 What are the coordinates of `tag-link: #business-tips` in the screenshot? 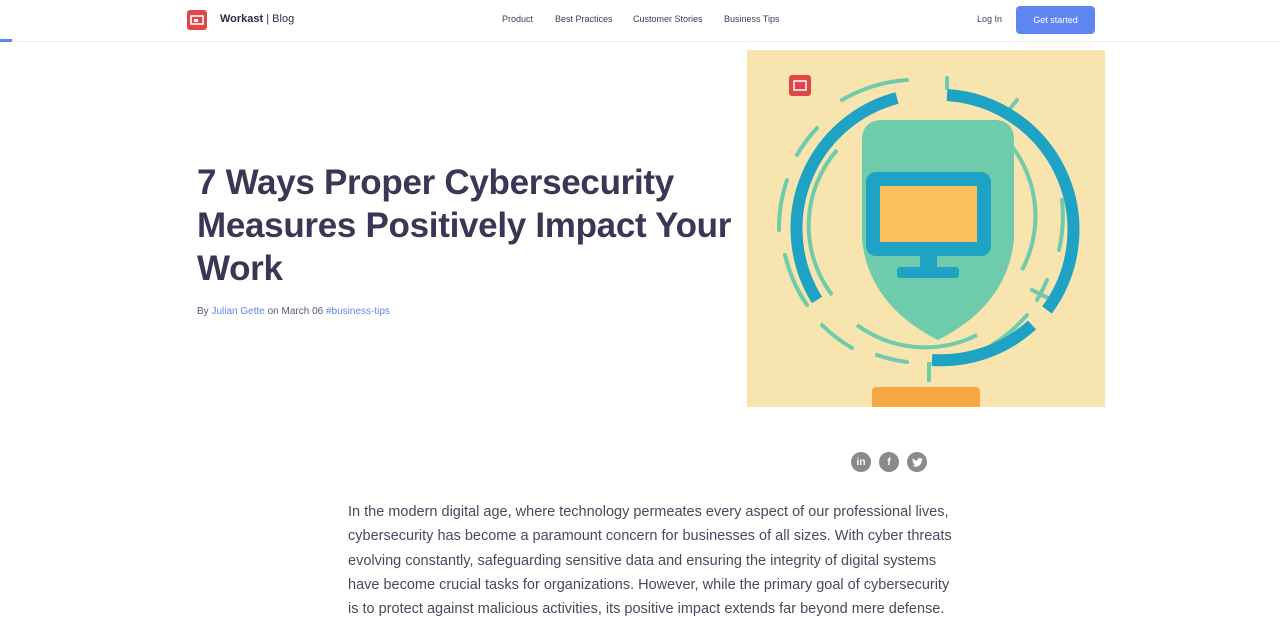 It's located at (358, 311).